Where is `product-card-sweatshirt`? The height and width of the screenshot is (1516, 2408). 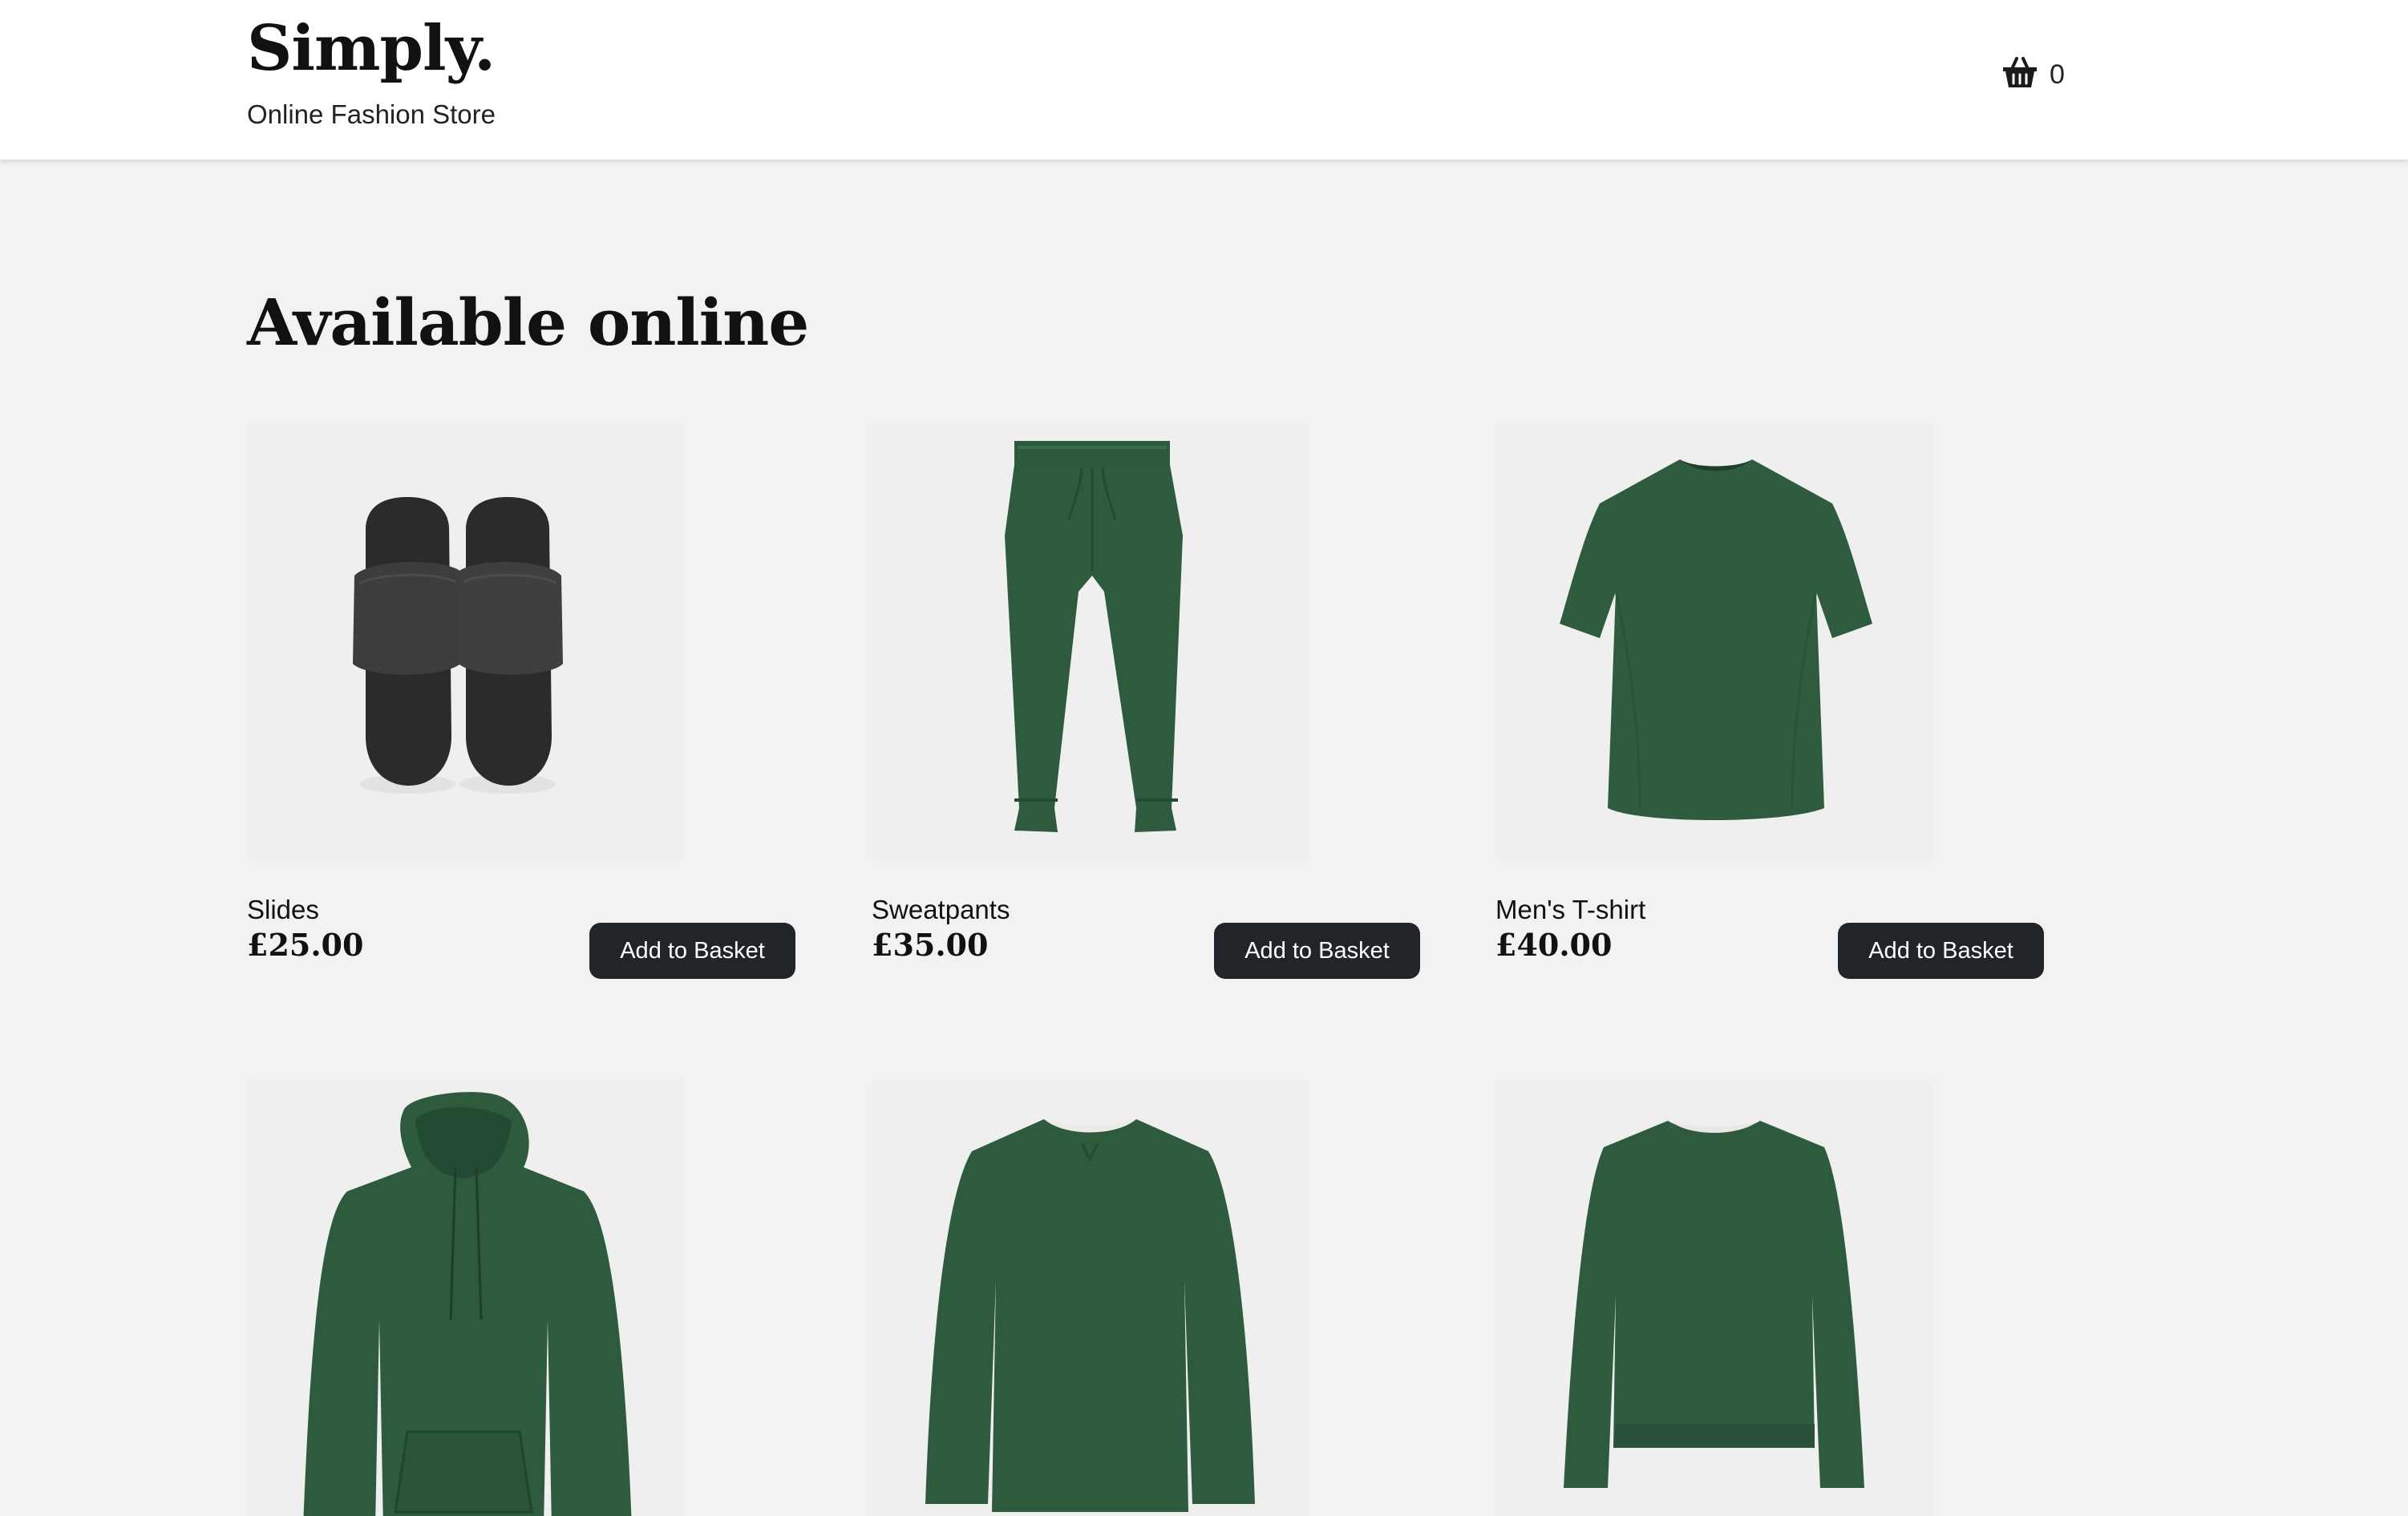
product-card-sweatshirt is located at coordinates (1147, 1297).